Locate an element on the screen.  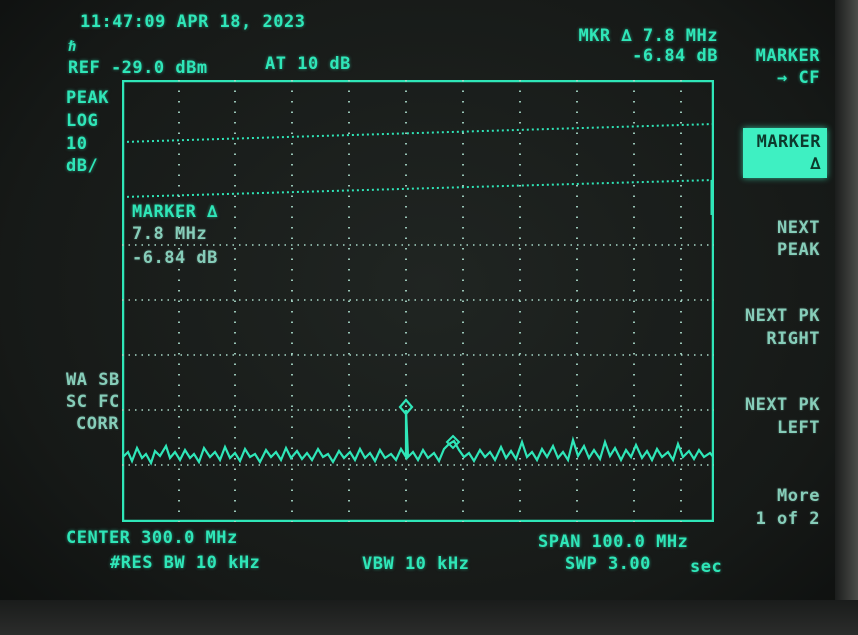
wa-sb-label: WA SB is located at coordinates (93, 380).